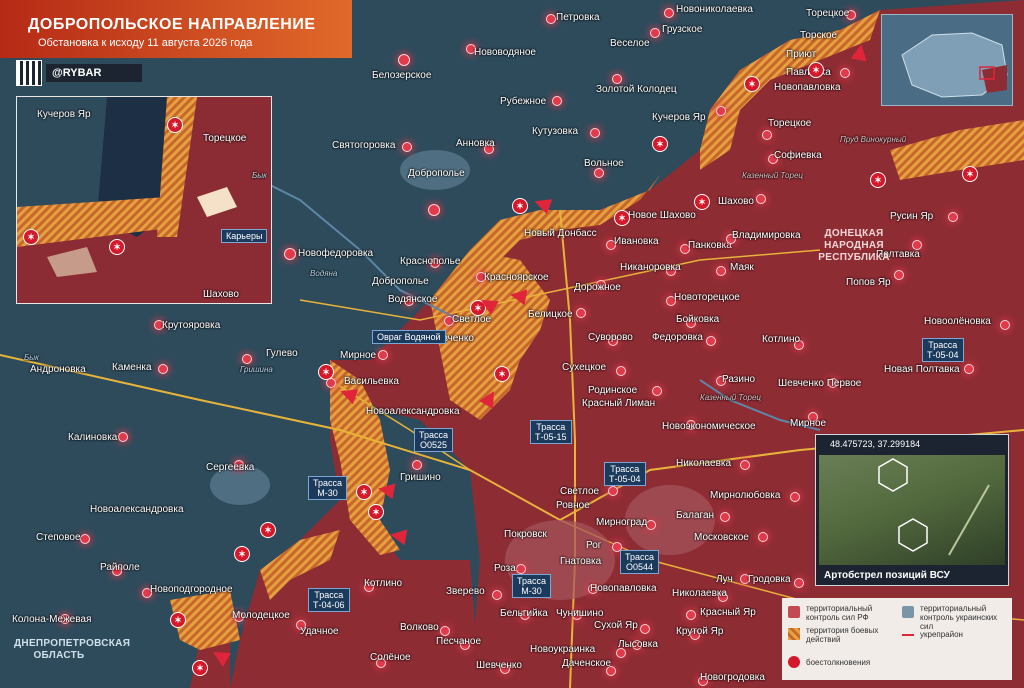  I want to click on city-label: Новоалександровка, so click(413, 411).